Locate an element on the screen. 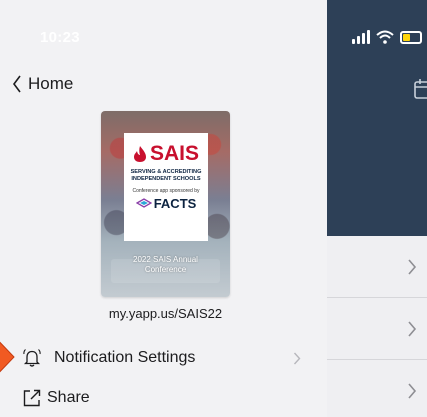  caption-line-1: 2022 SAIS Annual is located at coordinates (165, 259).